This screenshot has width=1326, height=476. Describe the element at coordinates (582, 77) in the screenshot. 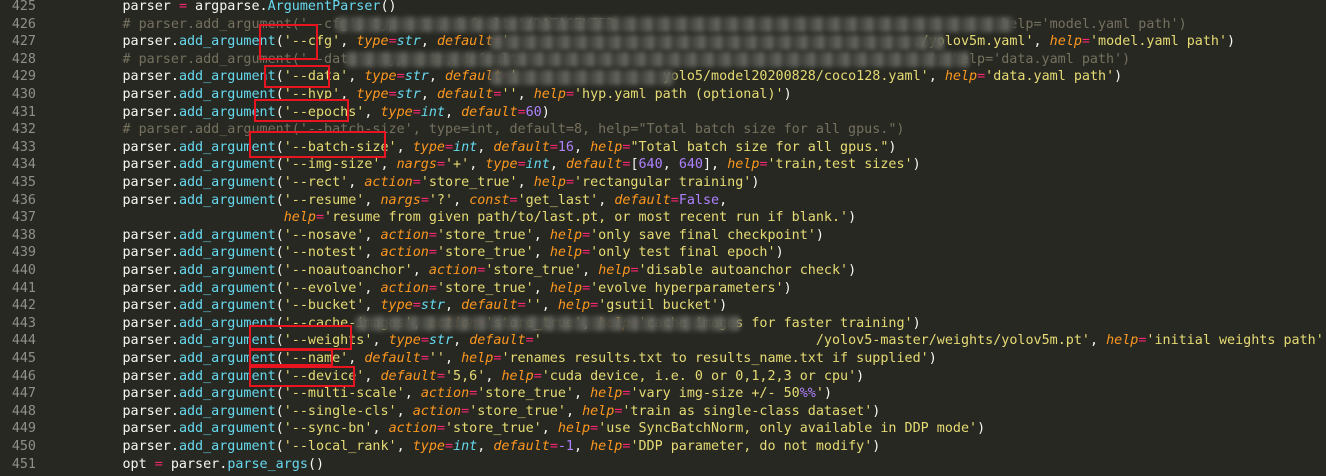

I see `redaction-blur` at that location.